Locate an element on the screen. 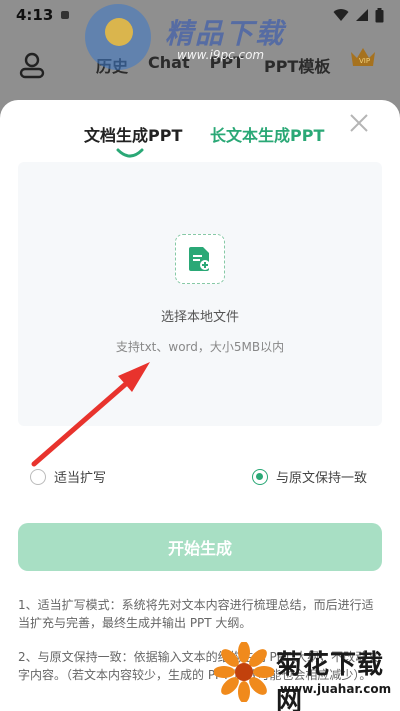  status-time: 4:13 is located at coordinates (35, 15).